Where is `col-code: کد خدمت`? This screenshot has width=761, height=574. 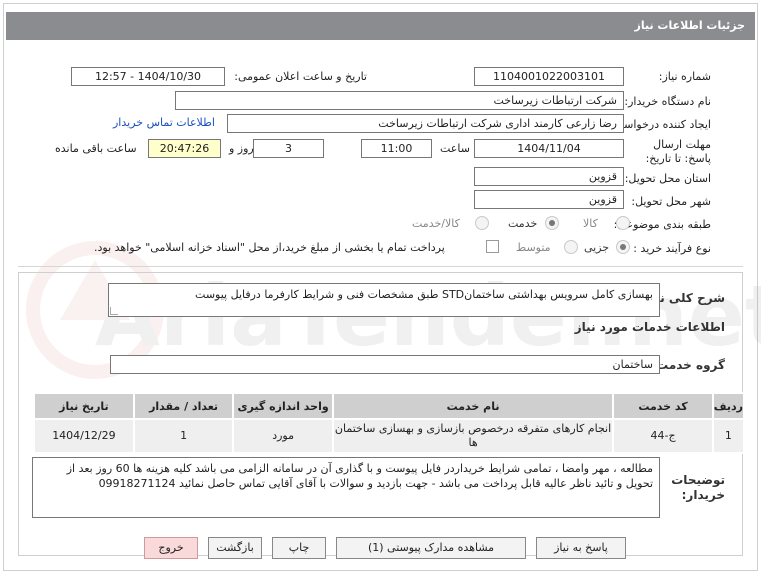
col-code: کد خدمت is located at coordinates (663, 406).